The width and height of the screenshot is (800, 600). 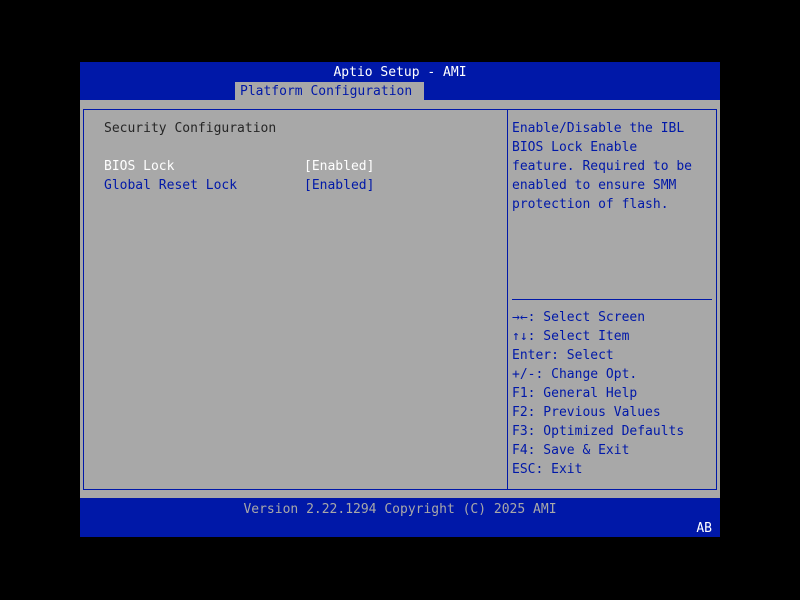 I want to click on option-row-global-reset-lock: Global Reset Lock [Enabled], so click(x=254, y=185).